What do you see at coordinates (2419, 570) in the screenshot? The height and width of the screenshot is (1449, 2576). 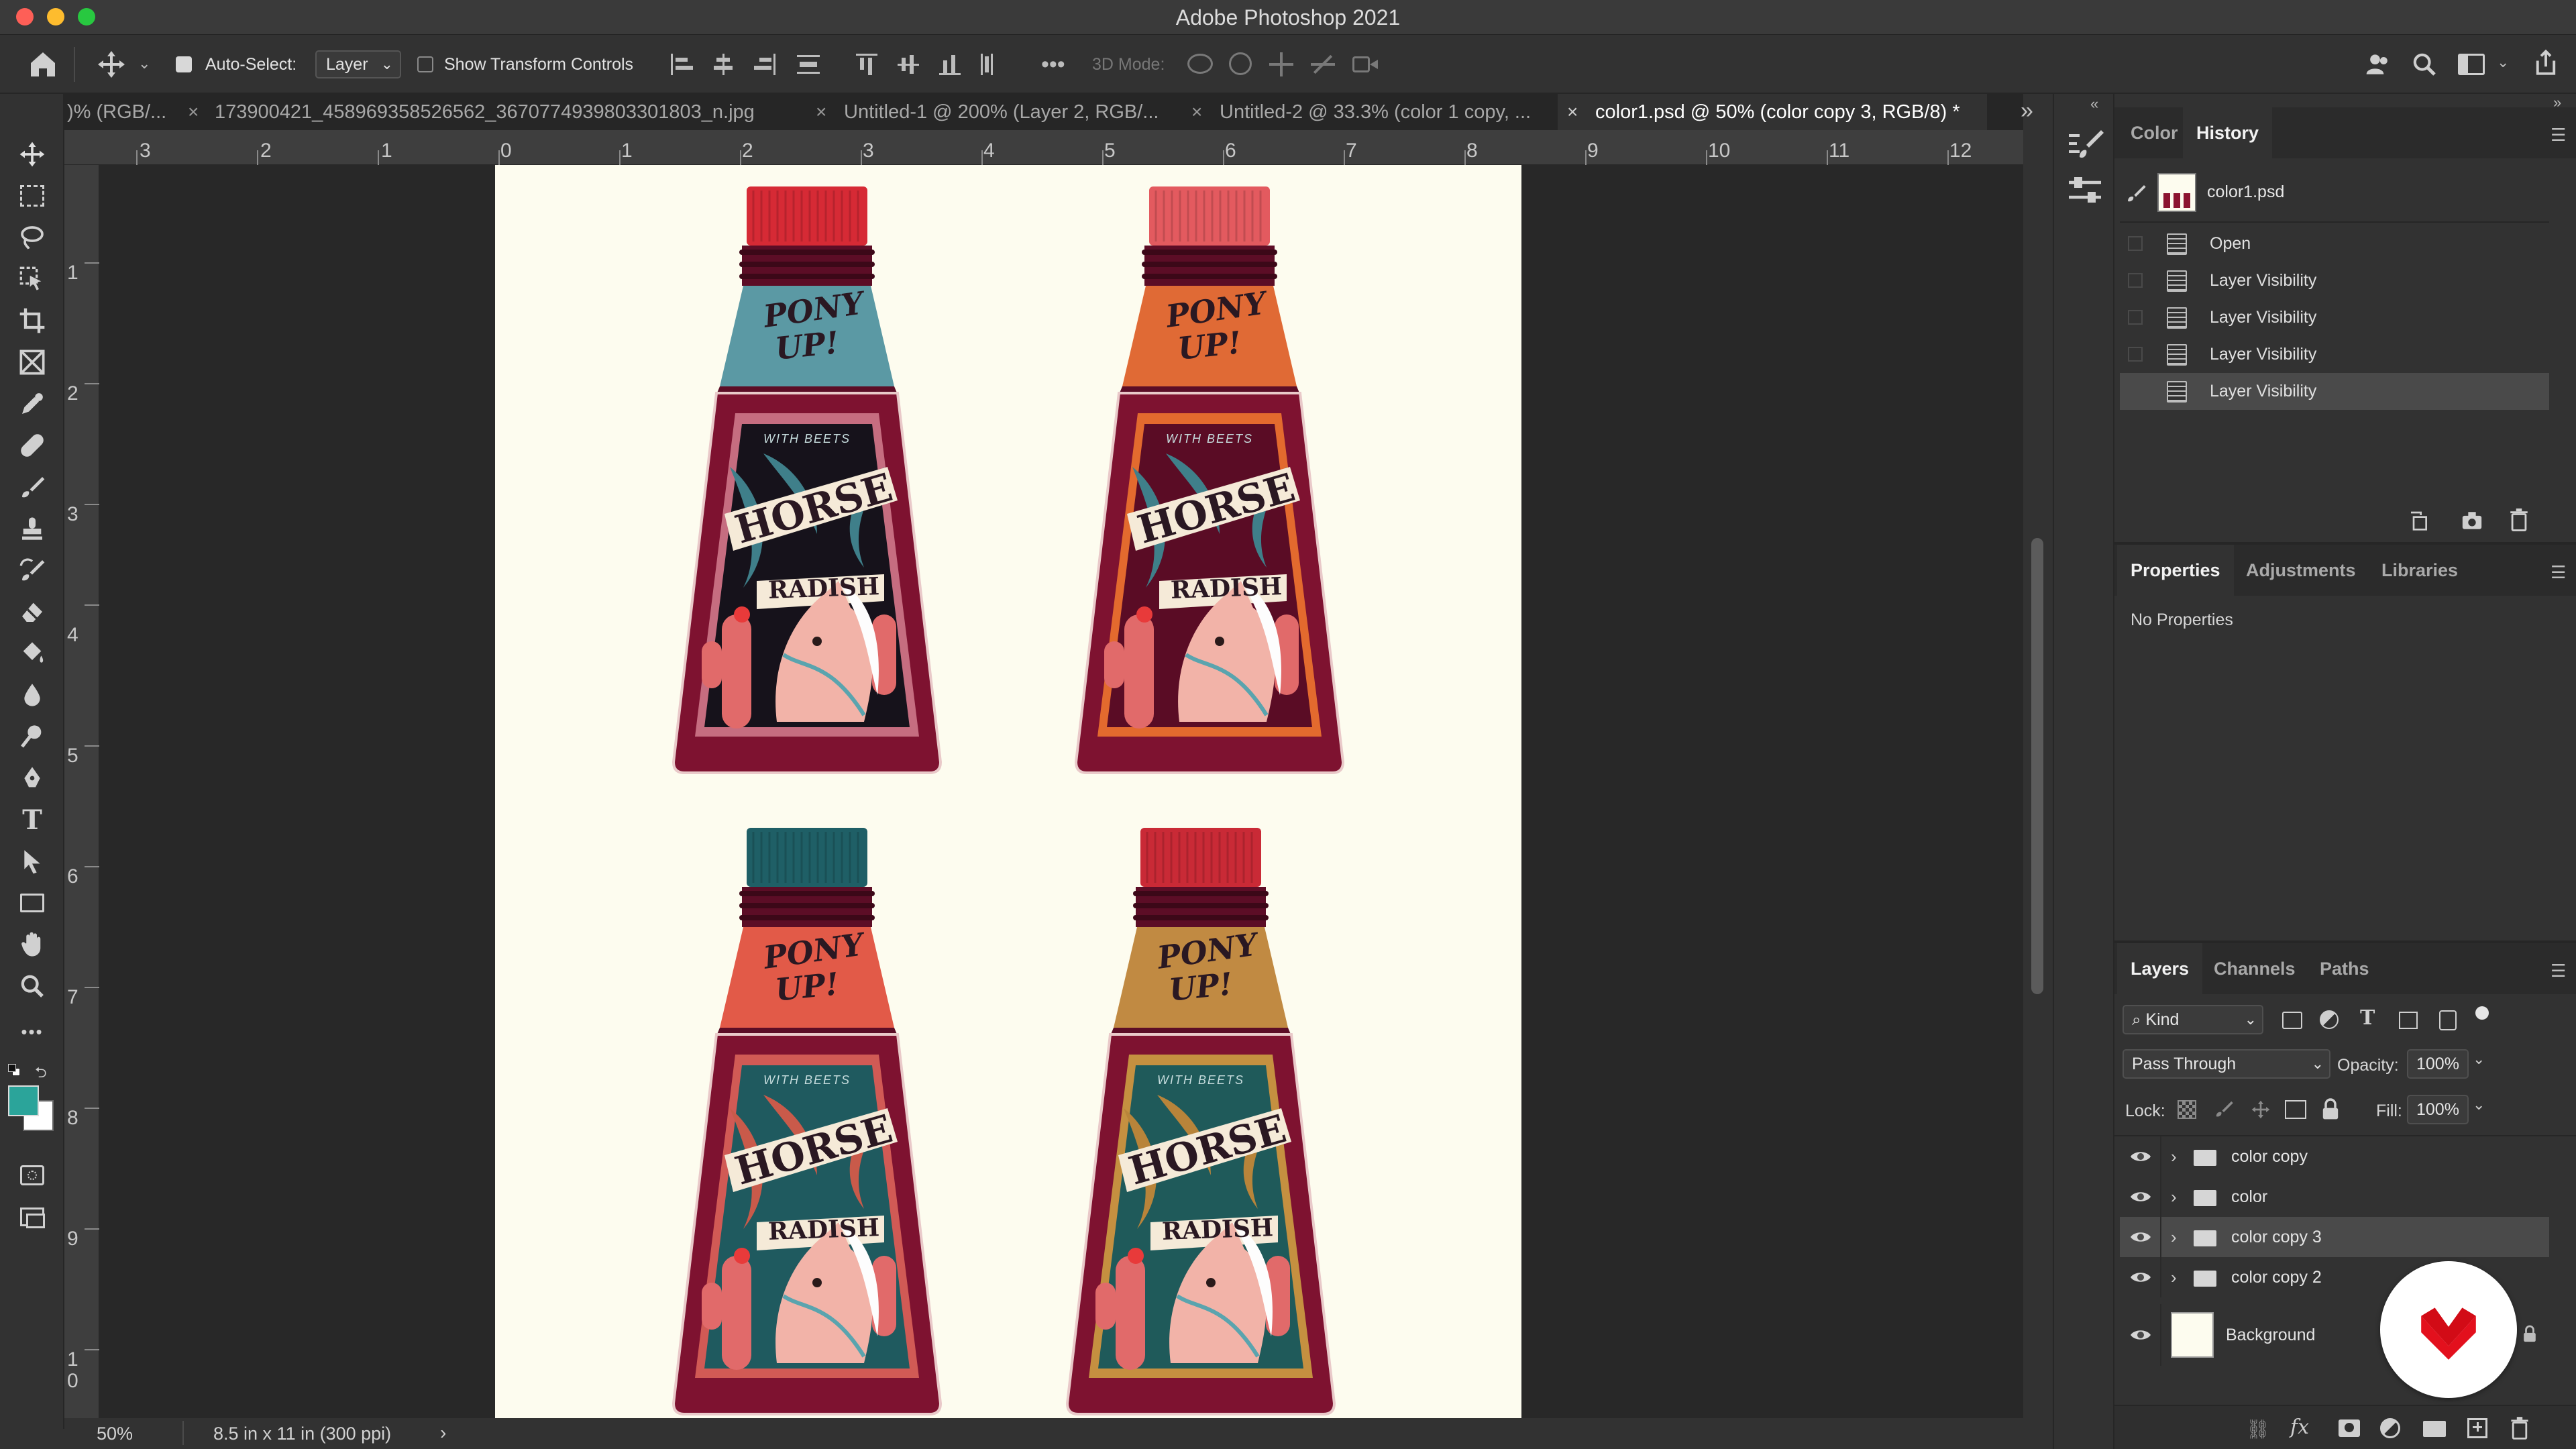 I see `tab-libraries: Libraries` at bounding box center [2419, 570].